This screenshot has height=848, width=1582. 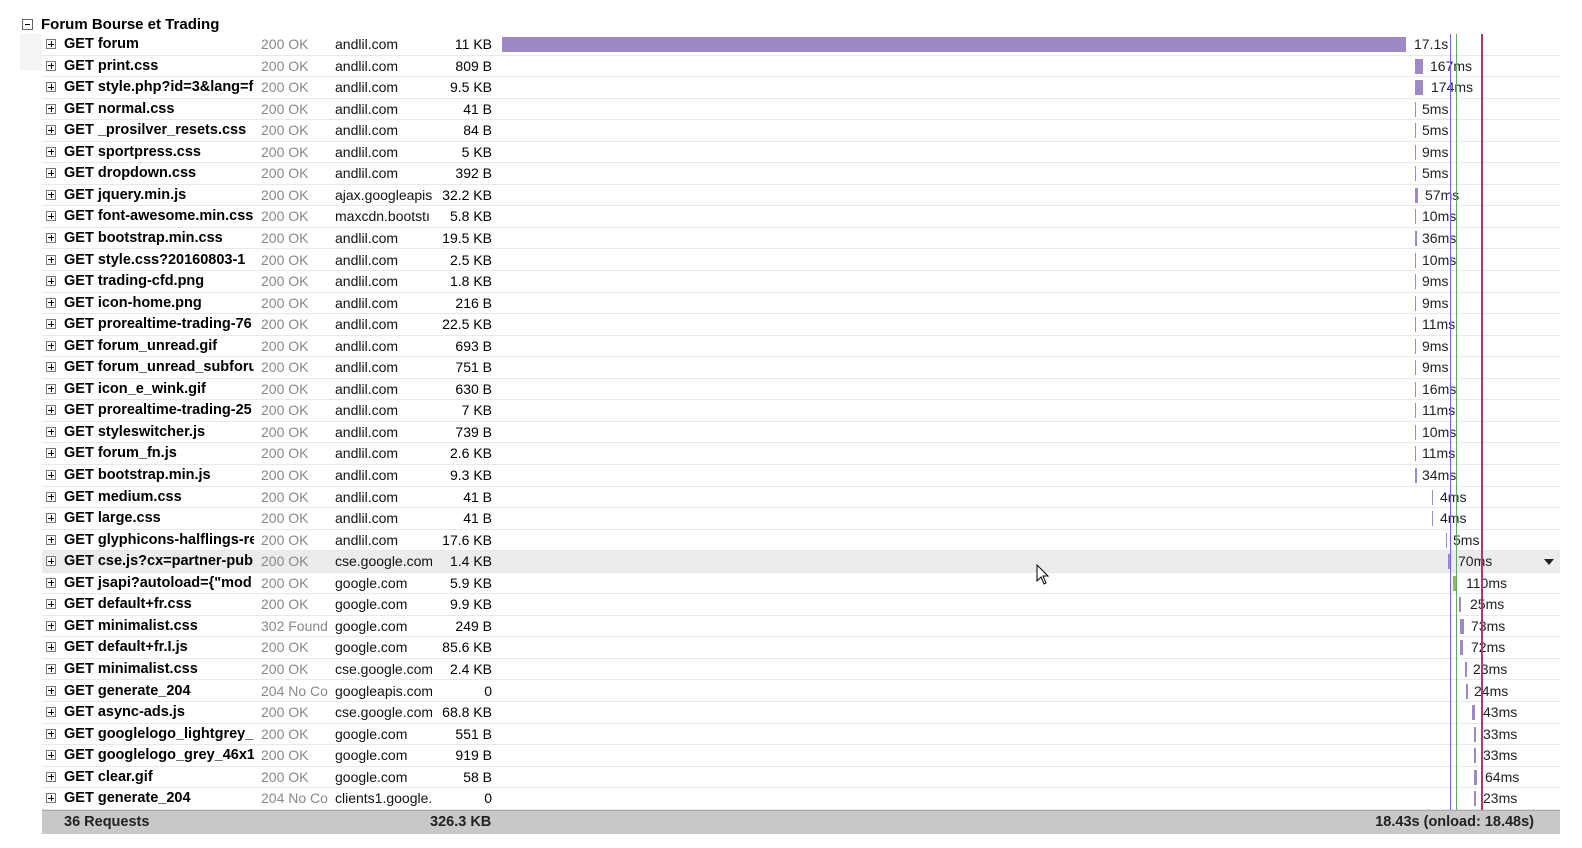 What do you see at coordinates (120, 24) in the screenshot?
I see `group-header: Forum Bourse et Trading` at bounding box center [120, 24].